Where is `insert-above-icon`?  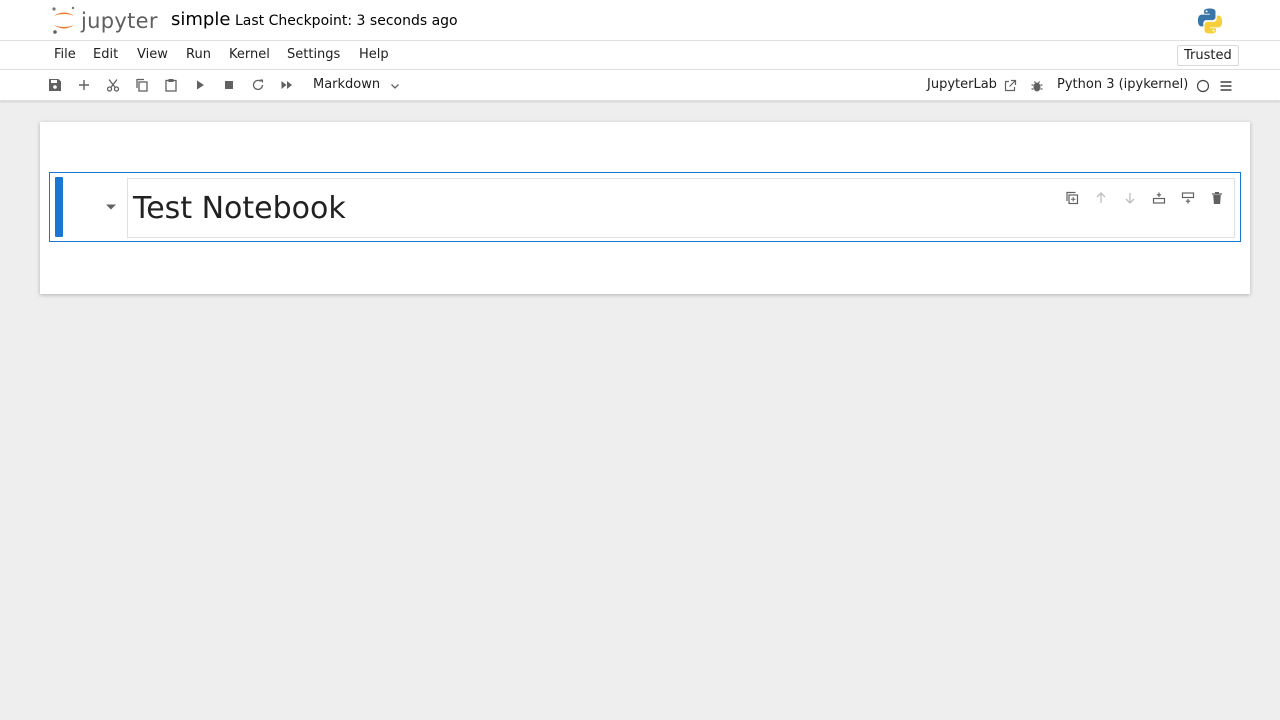 insert-above-icon is located at coordinates (1159, 198).